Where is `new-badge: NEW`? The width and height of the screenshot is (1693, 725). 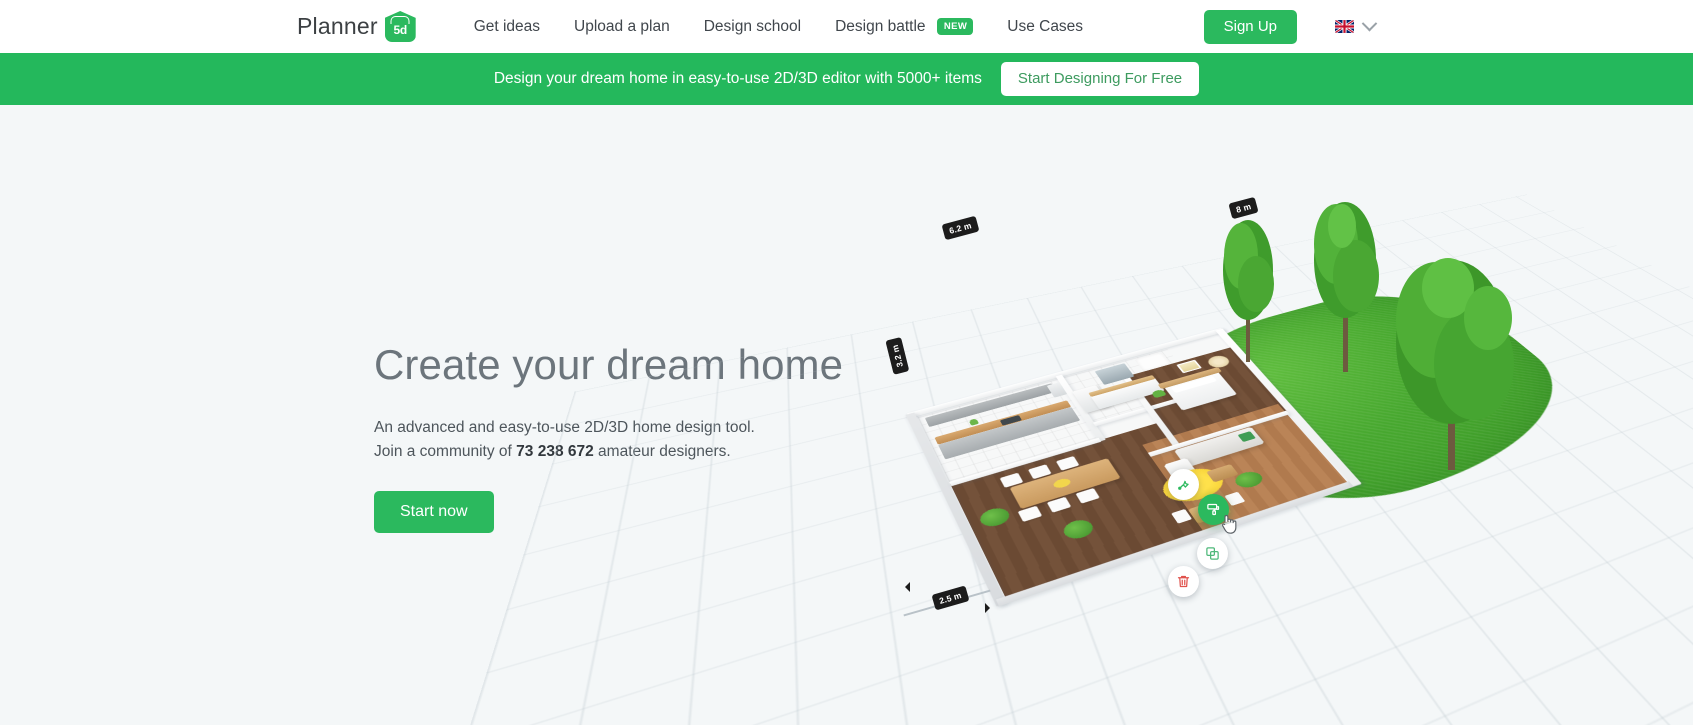 new-badge: NEW is located at coordinates (955, 26).